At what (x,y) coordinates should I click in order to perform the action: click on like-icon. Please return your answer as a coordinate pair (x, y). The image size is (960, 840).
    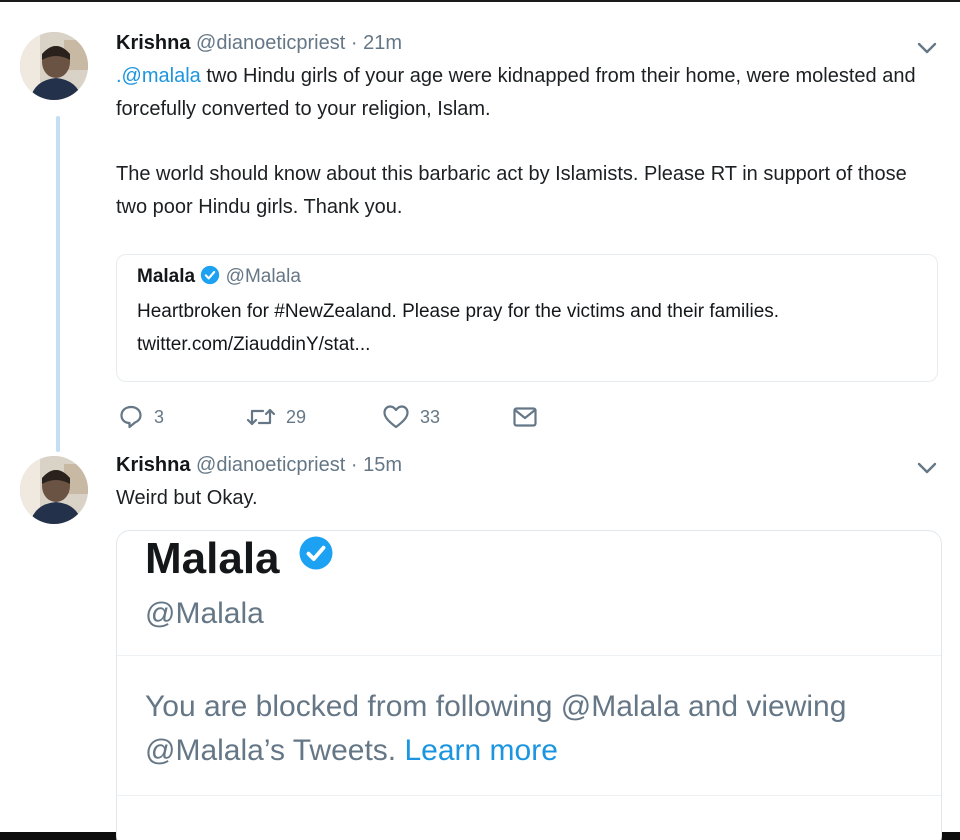
    Looking at the image, I should click on (396, 417).